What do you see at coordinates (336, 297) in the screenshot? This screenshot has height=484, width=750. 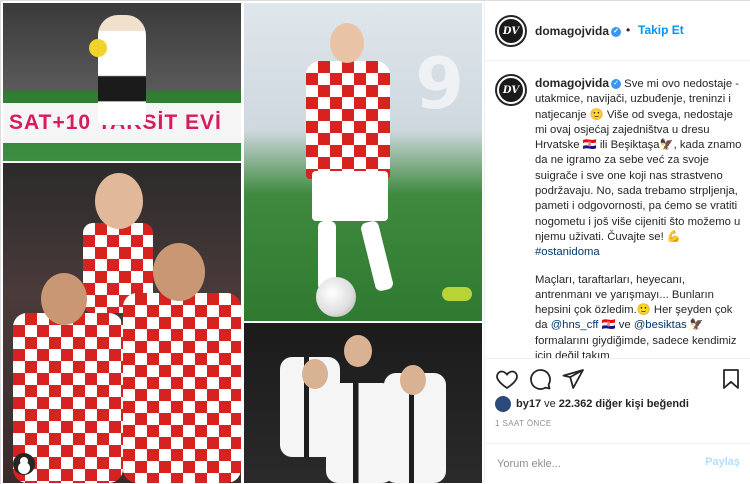 I see `football-icon` at bounding box center [336, 297].